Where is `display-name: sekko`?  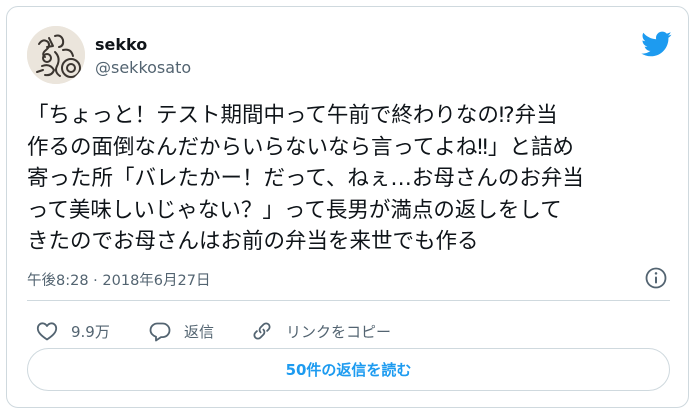
display-name: sekko is located at coordinates (121, 44).